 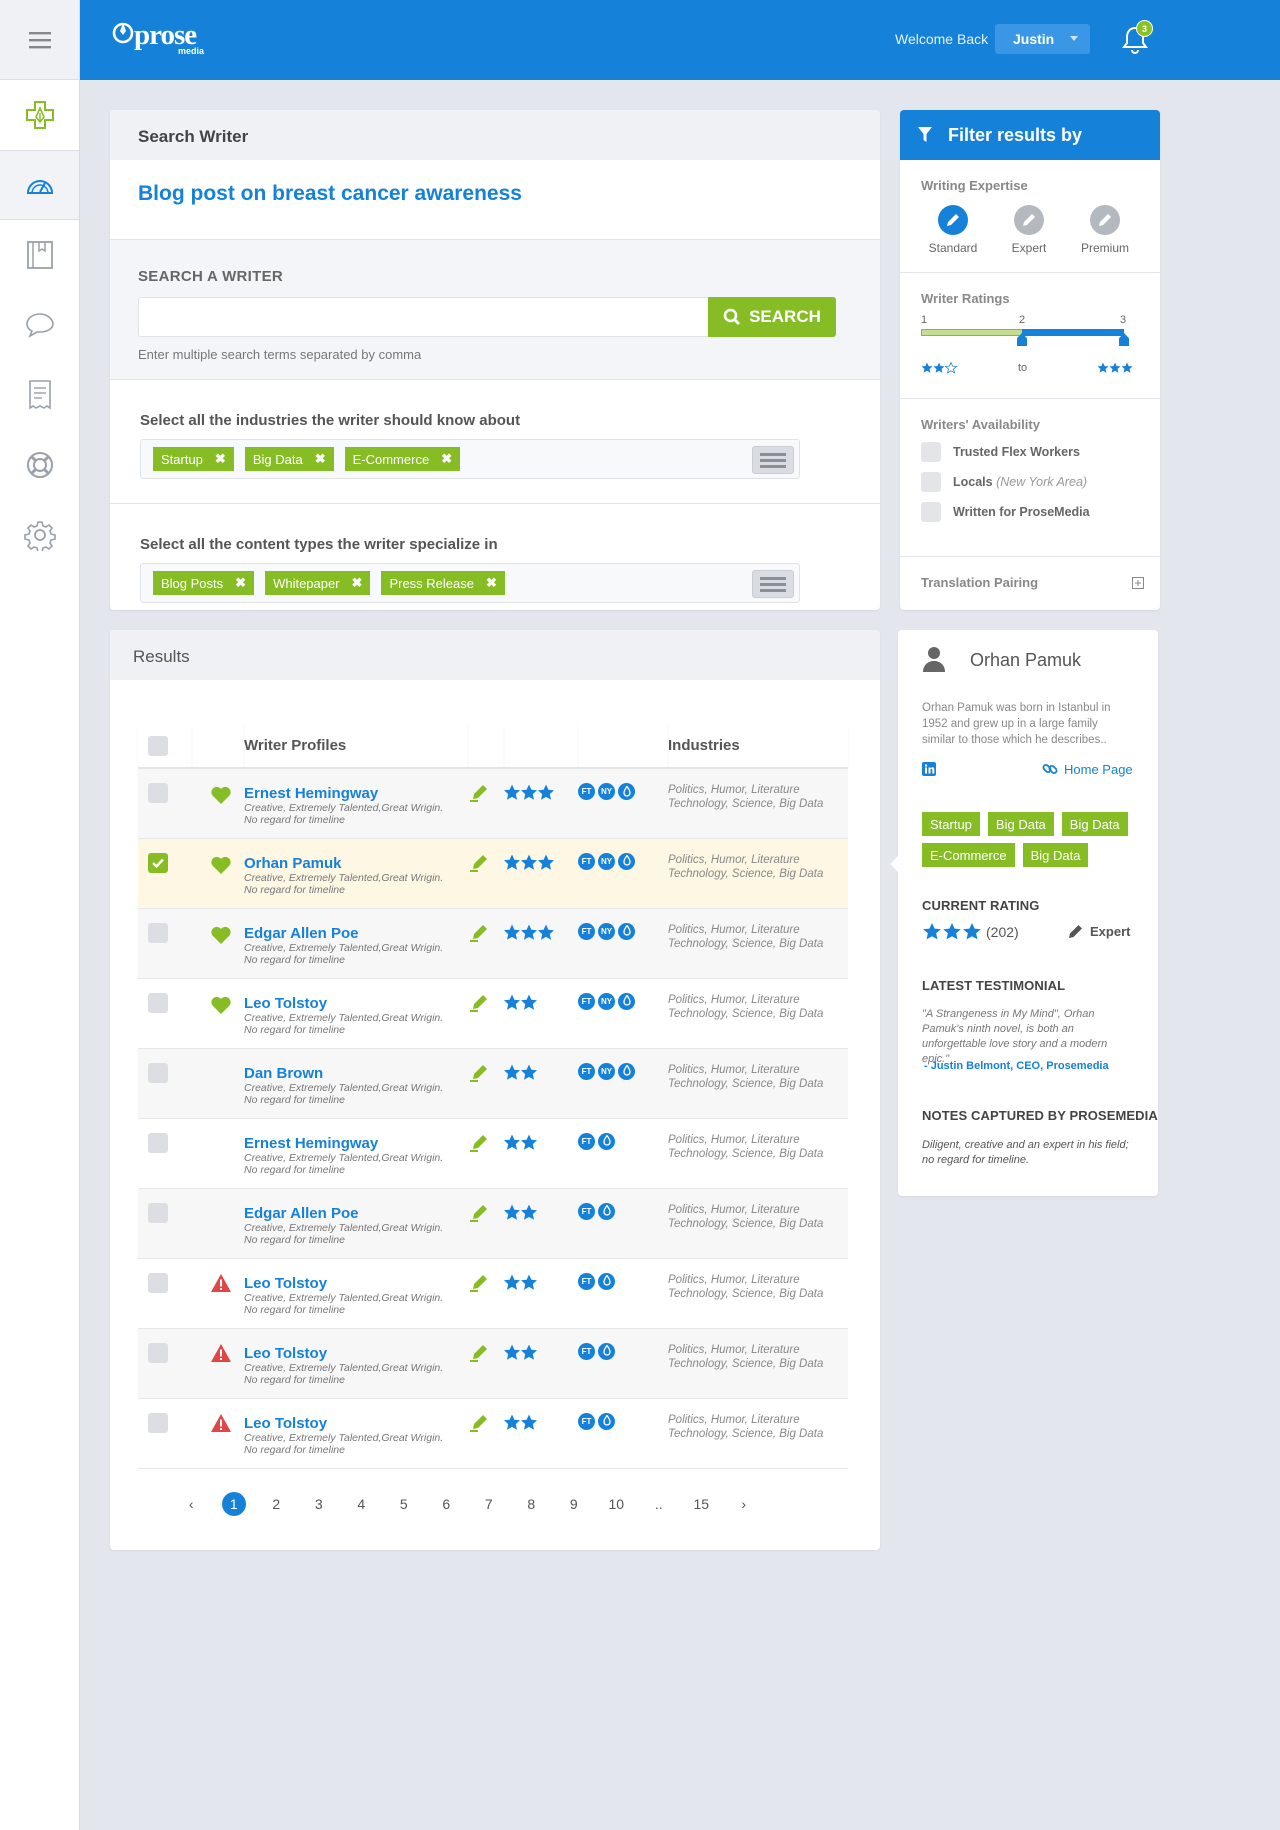 I want to click on notifications-button: 3, so click(x=1136, y=40).